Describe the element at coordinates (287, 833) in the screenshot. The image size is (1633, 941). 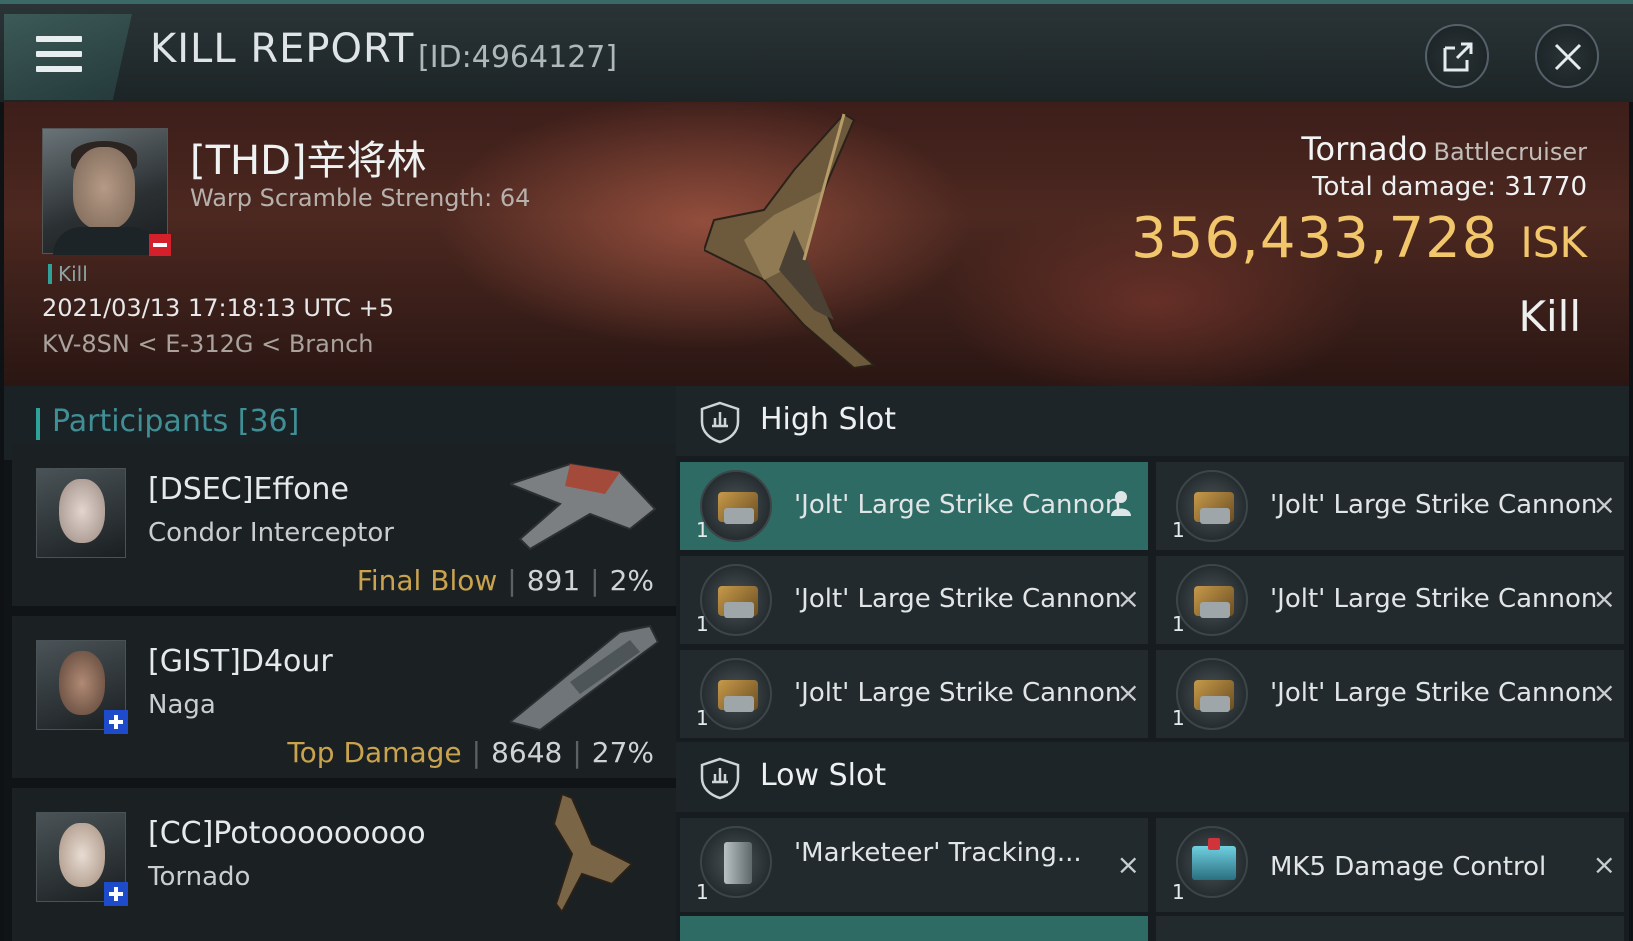
I see `participant-name: [CC]Potooooooooo` at that location.